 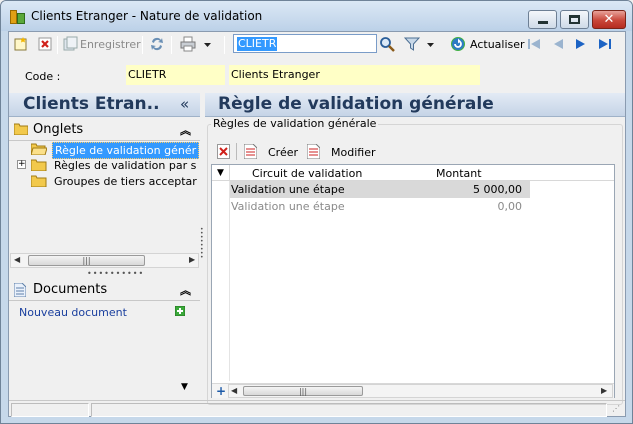 I want to click on add-document-icon, so click(x=180, y=311).